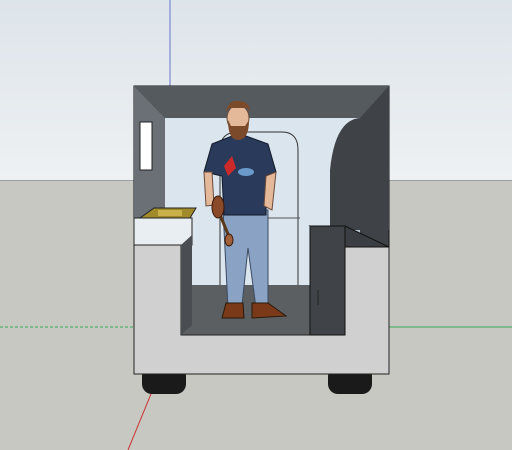 The height and width of the screenshot is (450, 512). What do you see at coordinates (246, 172) in the screenshot?
I see `shirt-dino-blue` at bounding box center [246, 172].